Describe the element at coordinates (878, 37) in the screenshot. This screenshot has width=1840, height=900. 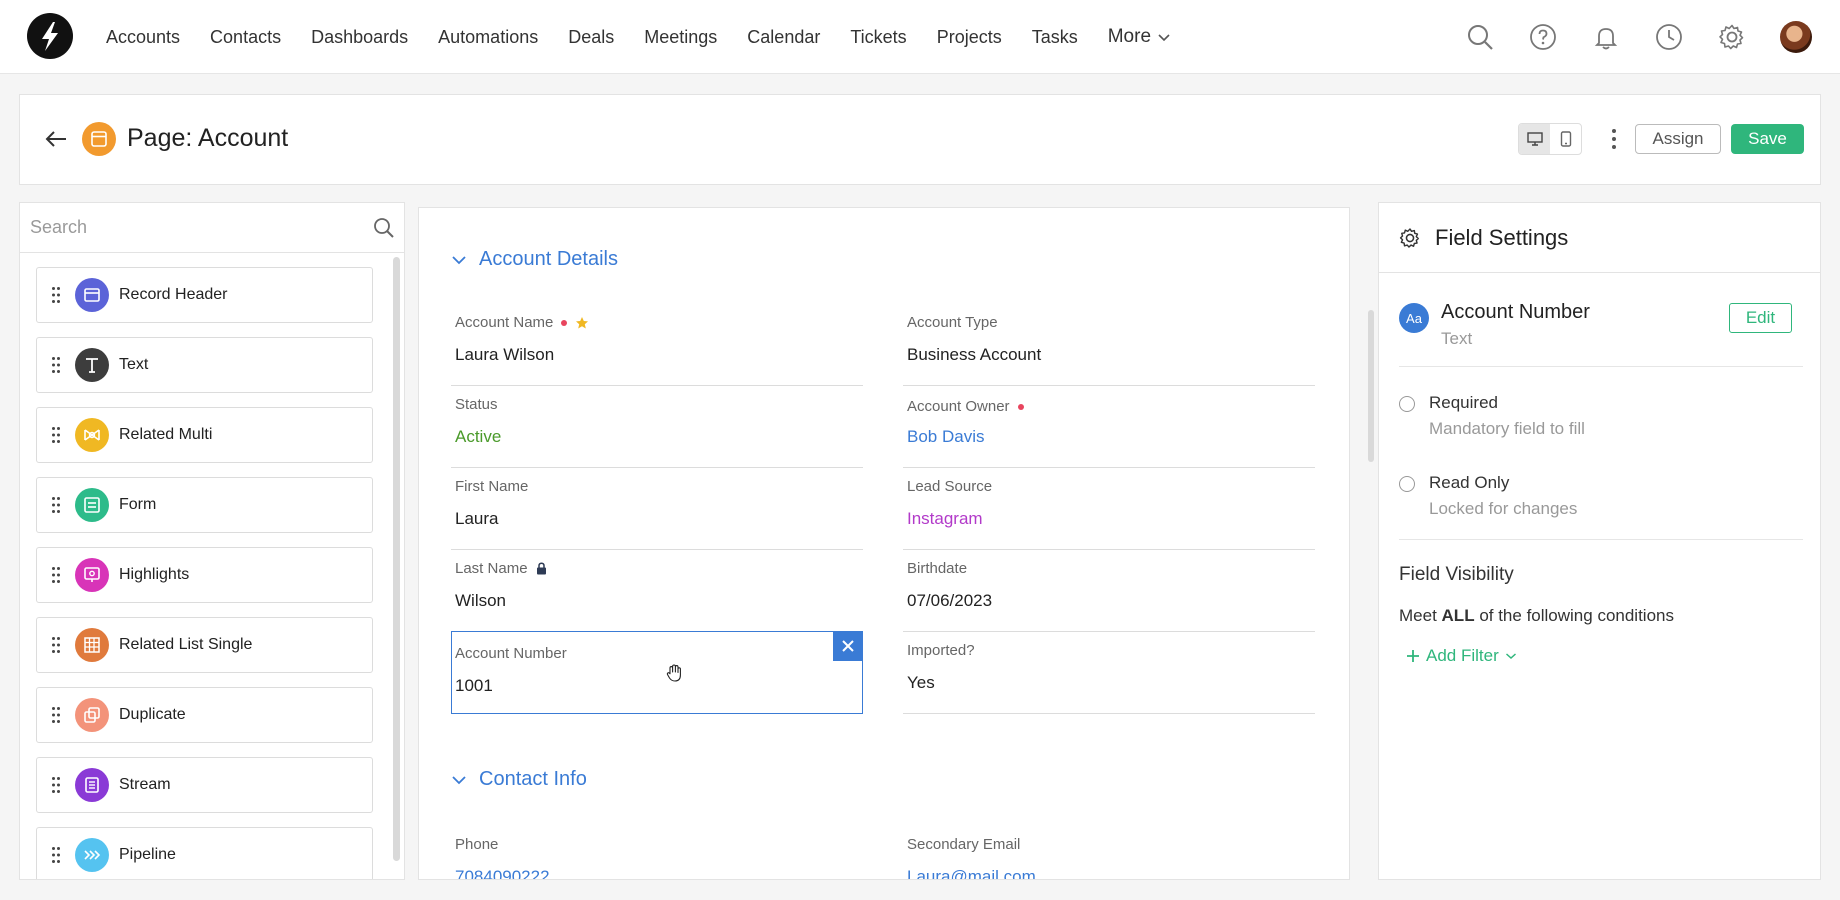
I see `nav-item-tickets: Tickets` at that location.